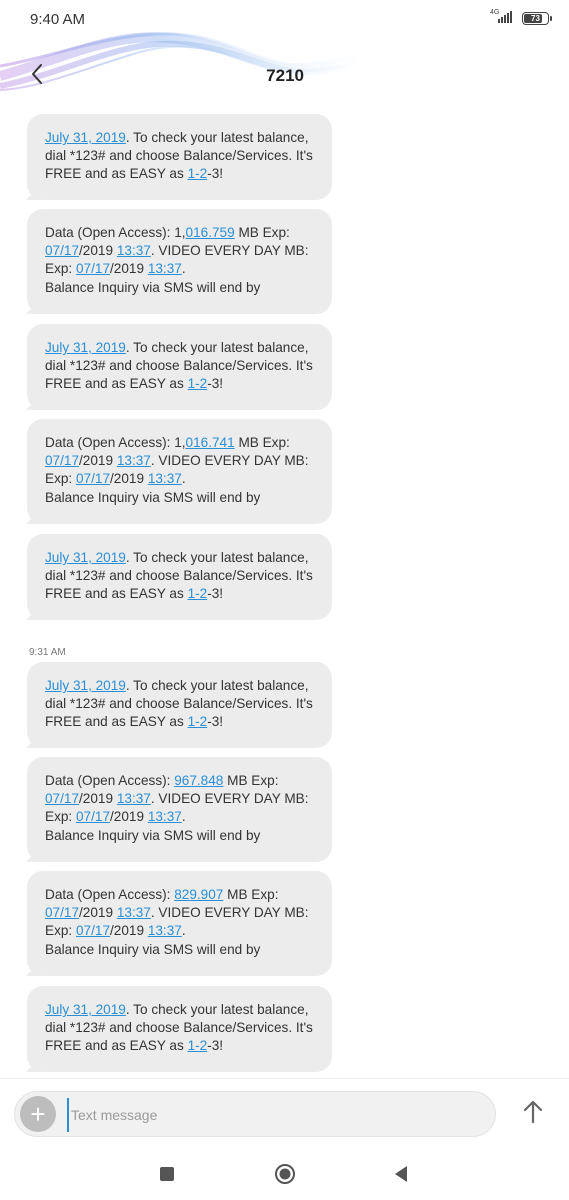 The width and height of the screenshot is (569, 1200). Describe the element at coordinates (198, 894) in the screenshot. I see `message-link: 829.907` at that location.